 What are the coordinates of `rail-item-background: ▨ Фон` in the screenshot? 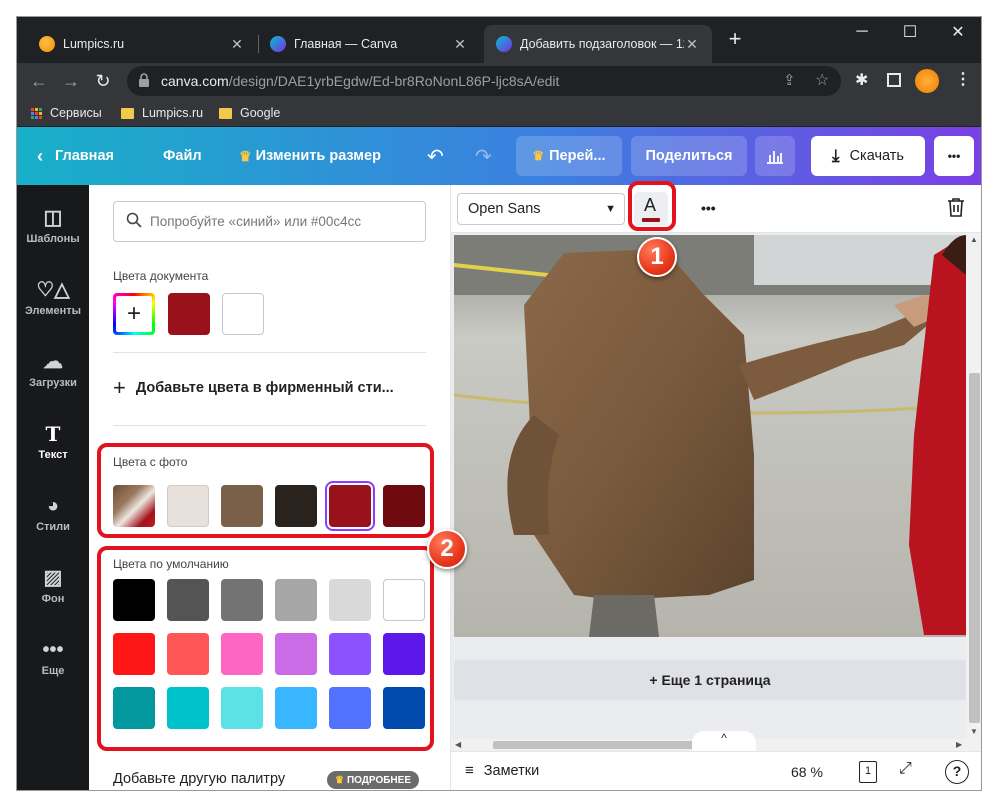 It's located at (53, 589).